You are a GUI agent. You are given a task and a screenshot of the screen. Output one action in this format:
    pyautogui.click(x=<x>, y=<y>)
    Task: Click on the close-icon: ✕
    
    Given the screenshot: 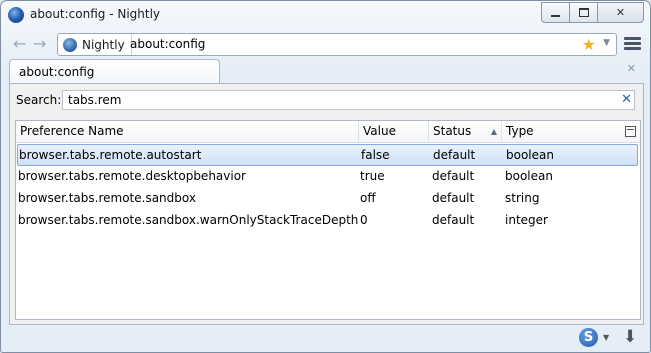 What is the action you would take?
    pyautogui.click(x=620, y=12)
    